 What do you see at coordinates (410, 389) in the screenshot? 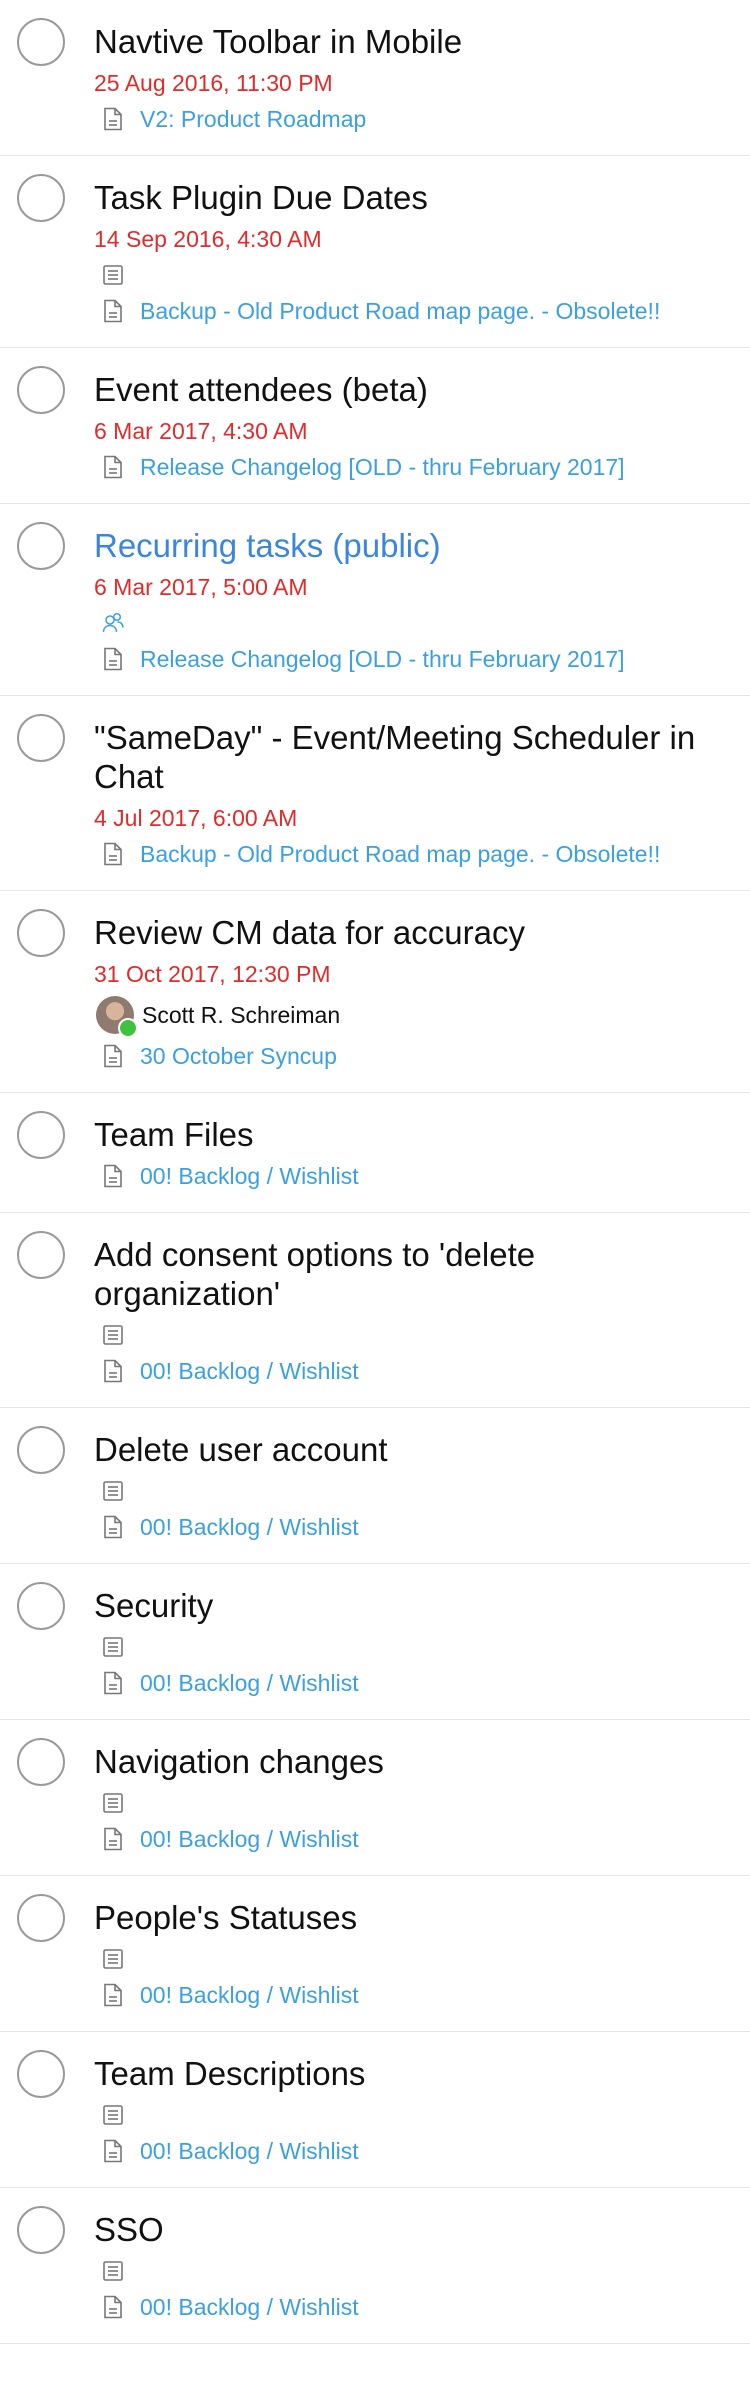
I see `task-title: Event attendees (beta)` at bounding box center [410, 389].